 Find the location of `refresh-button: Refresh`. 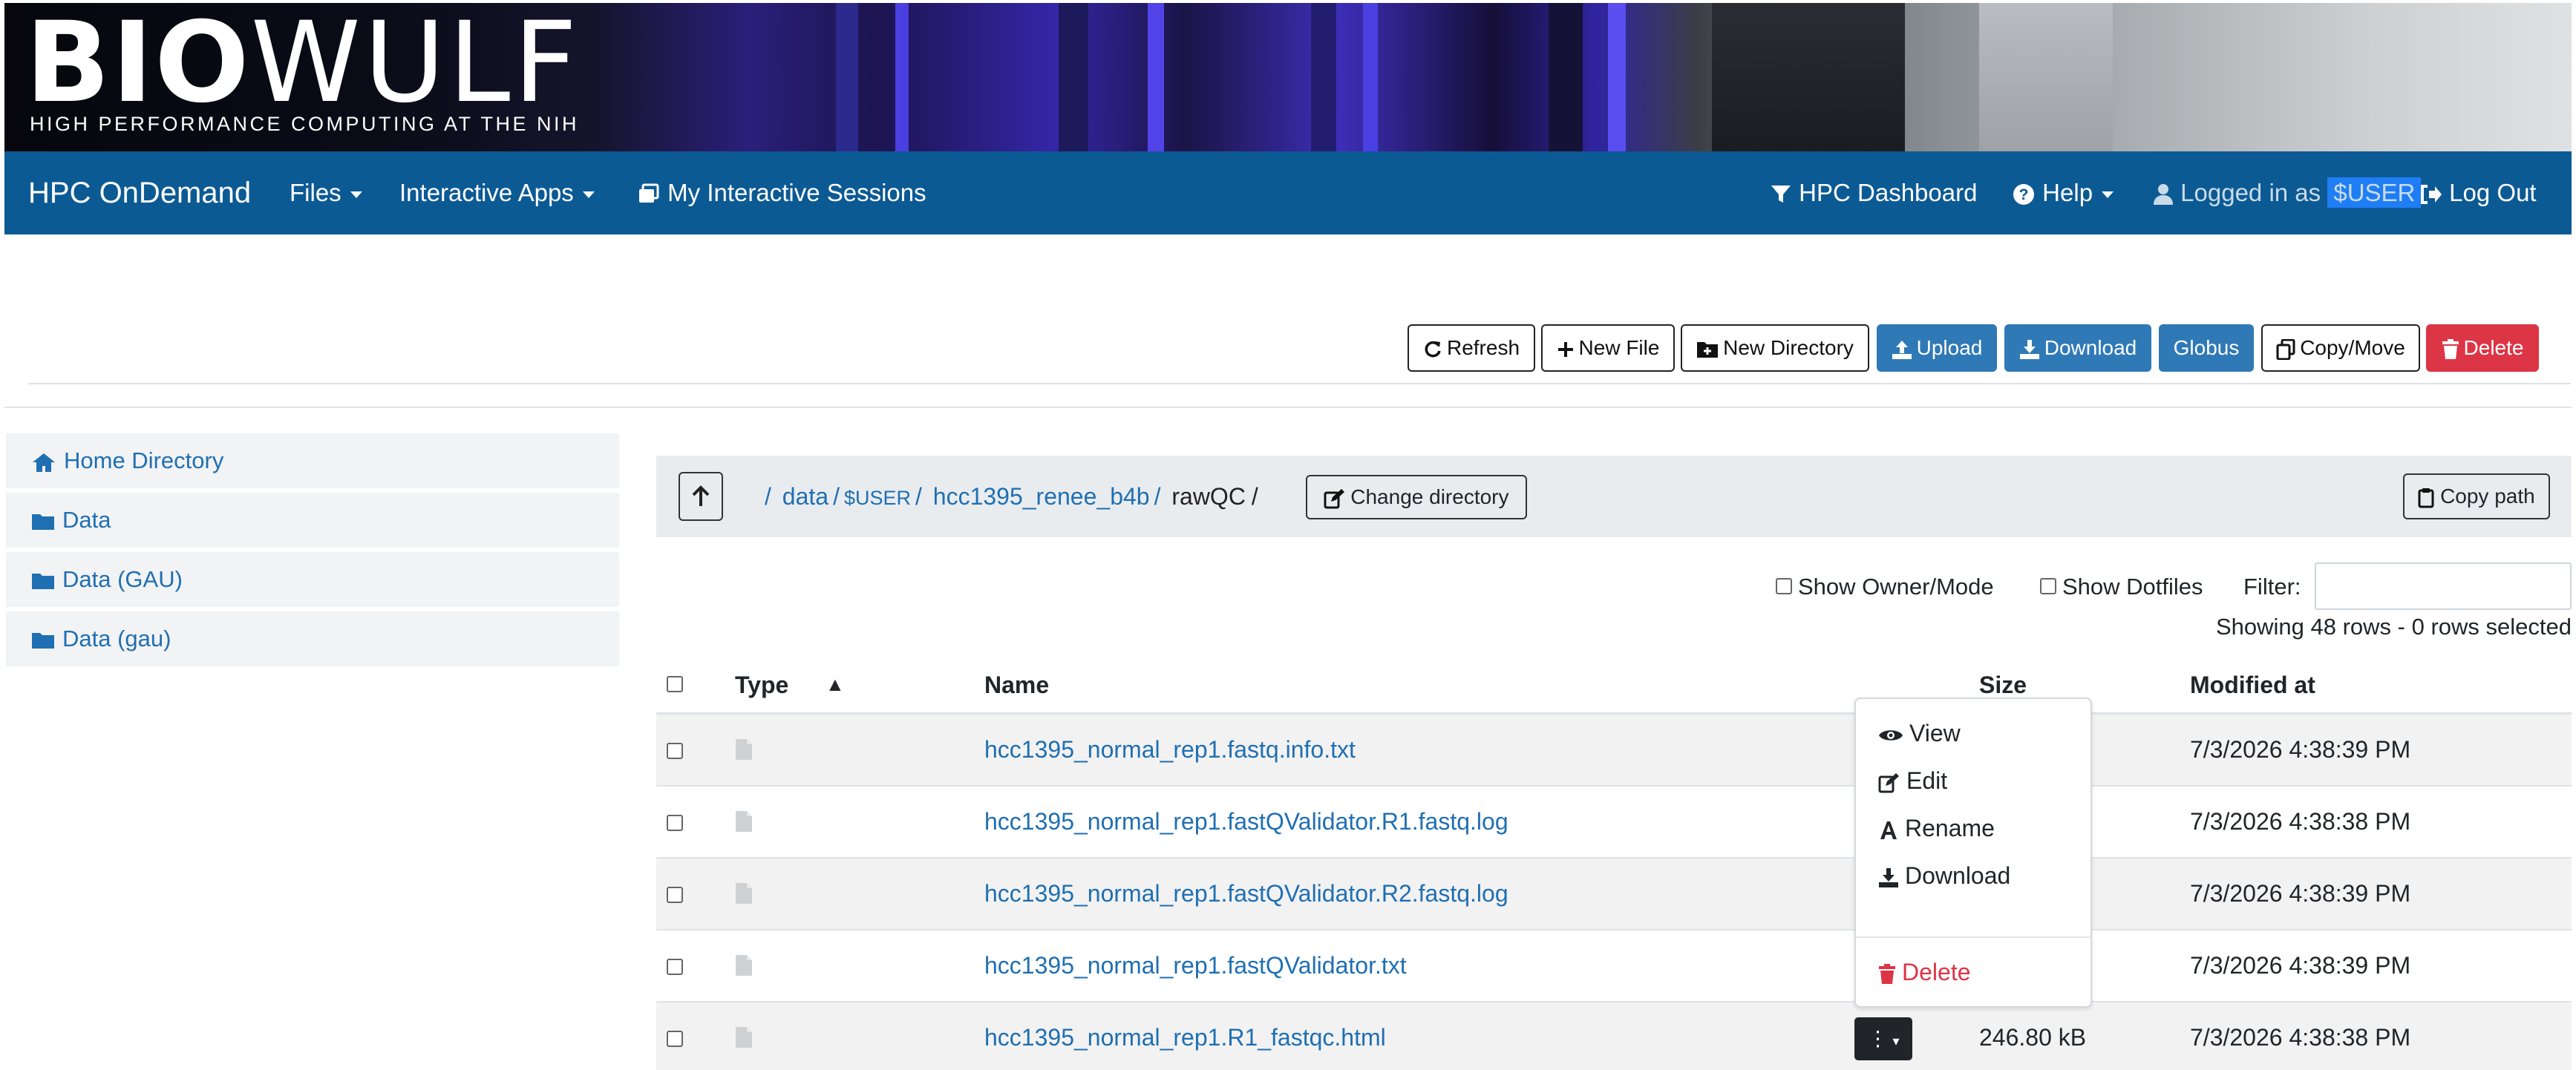

refresh-button: Refresh is located at coordinates (1471, 348).